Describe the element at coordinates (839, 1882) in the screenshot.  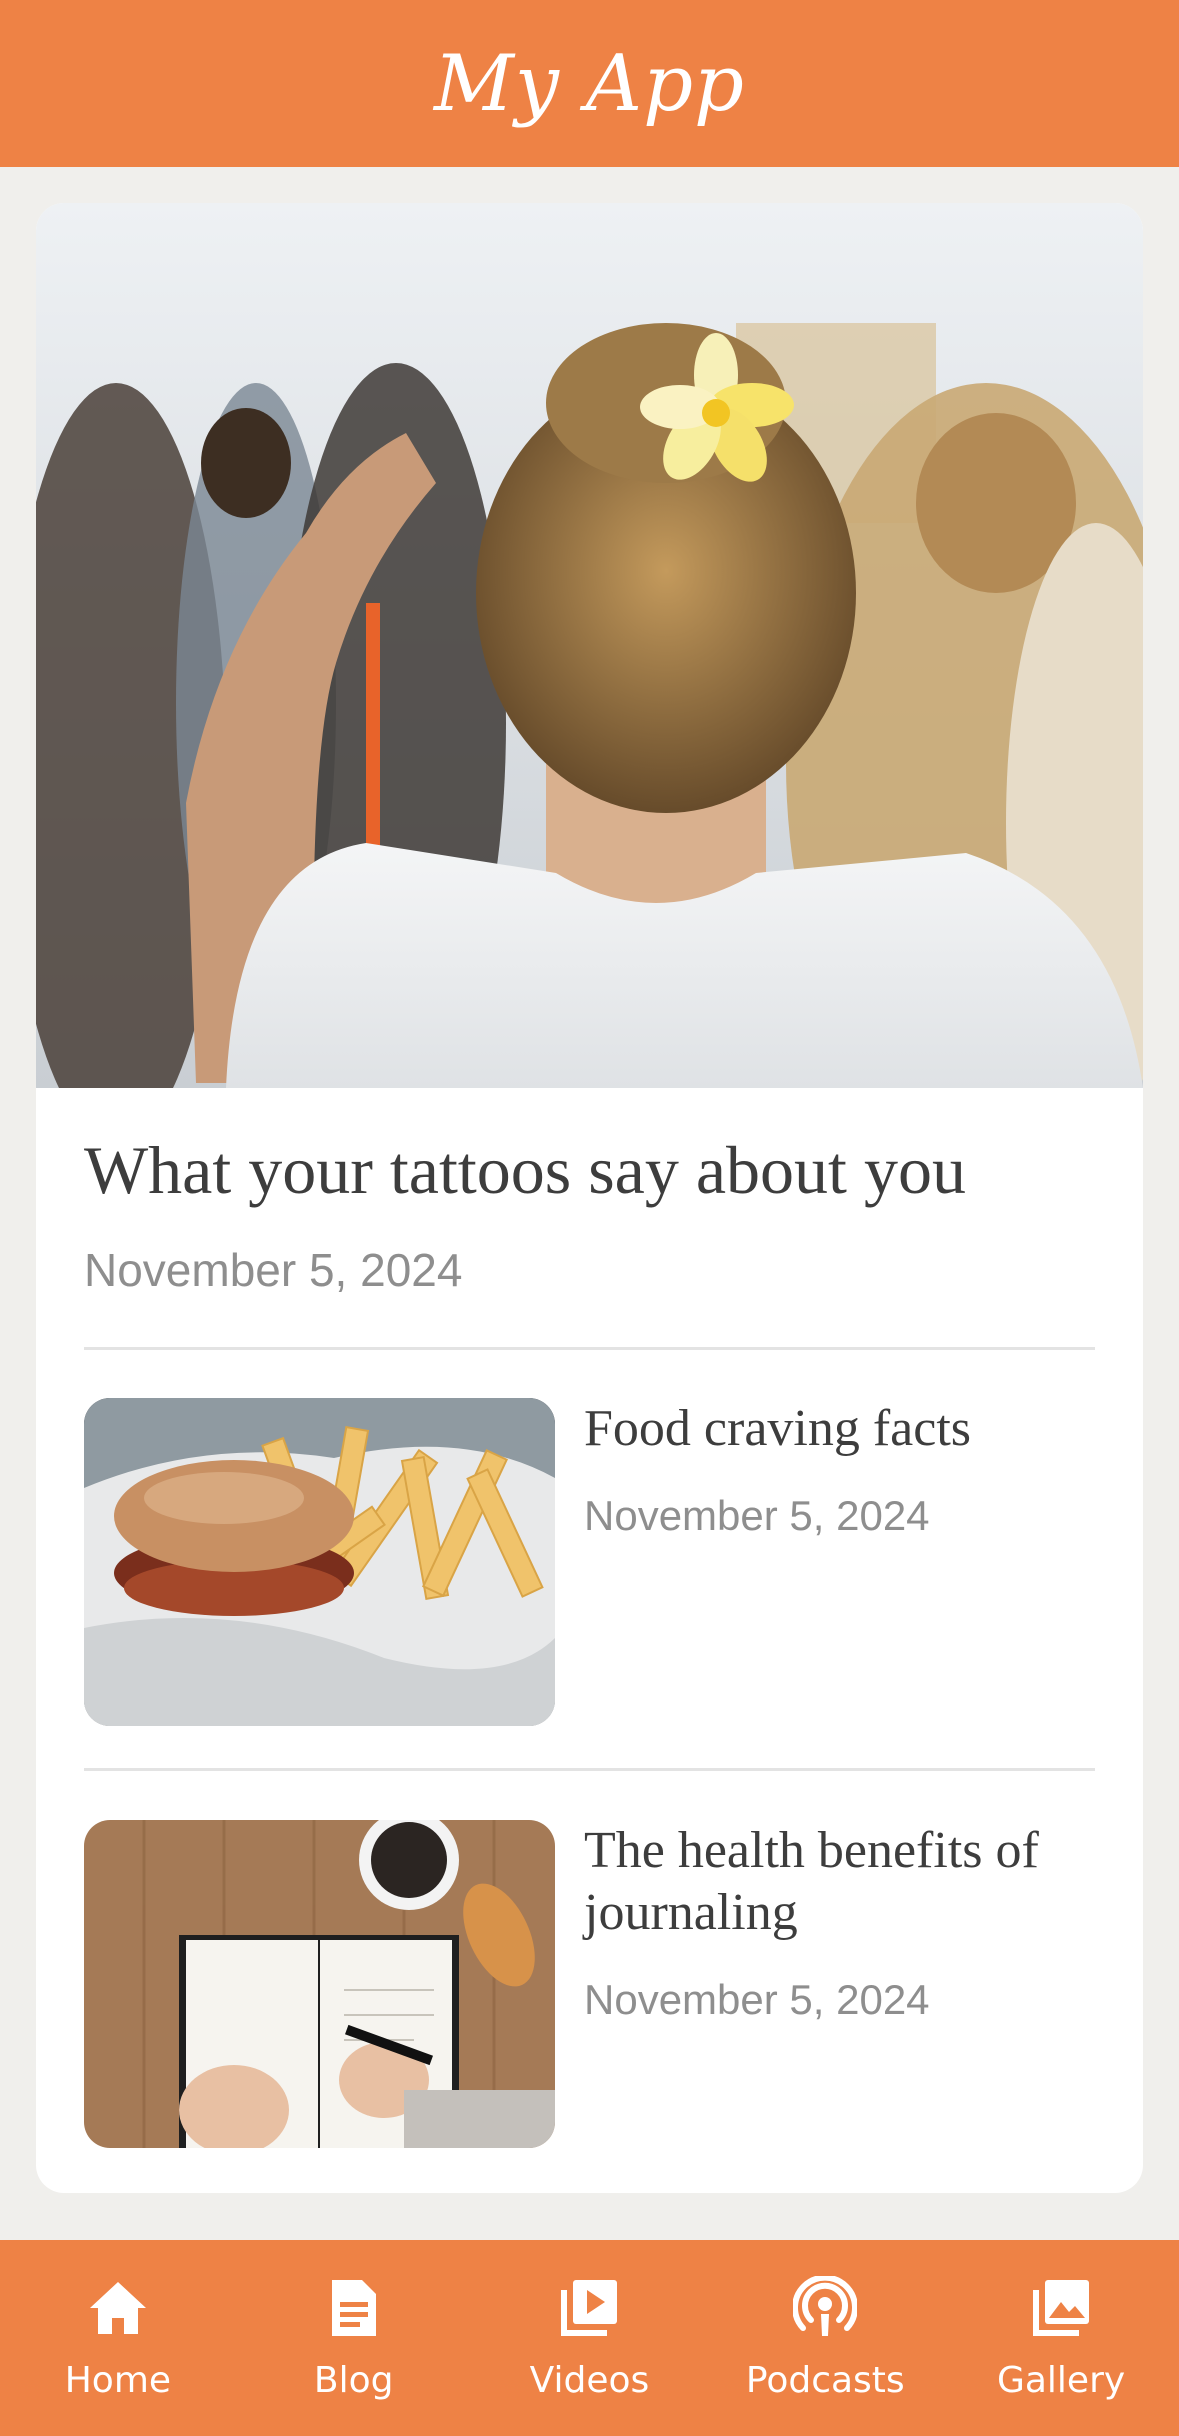
I see `article-title: The health benefits of journaling` at that location.